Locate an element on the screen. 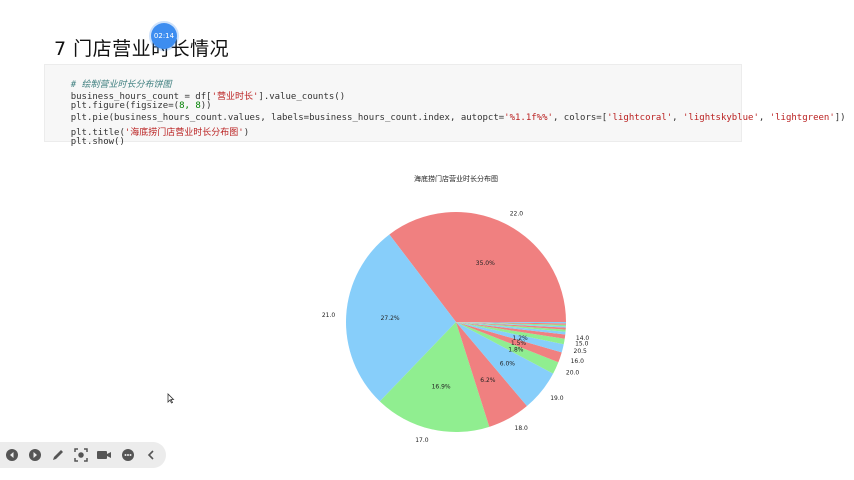  slice-percent-label: 6.2% is located at coordinates (488, 380).